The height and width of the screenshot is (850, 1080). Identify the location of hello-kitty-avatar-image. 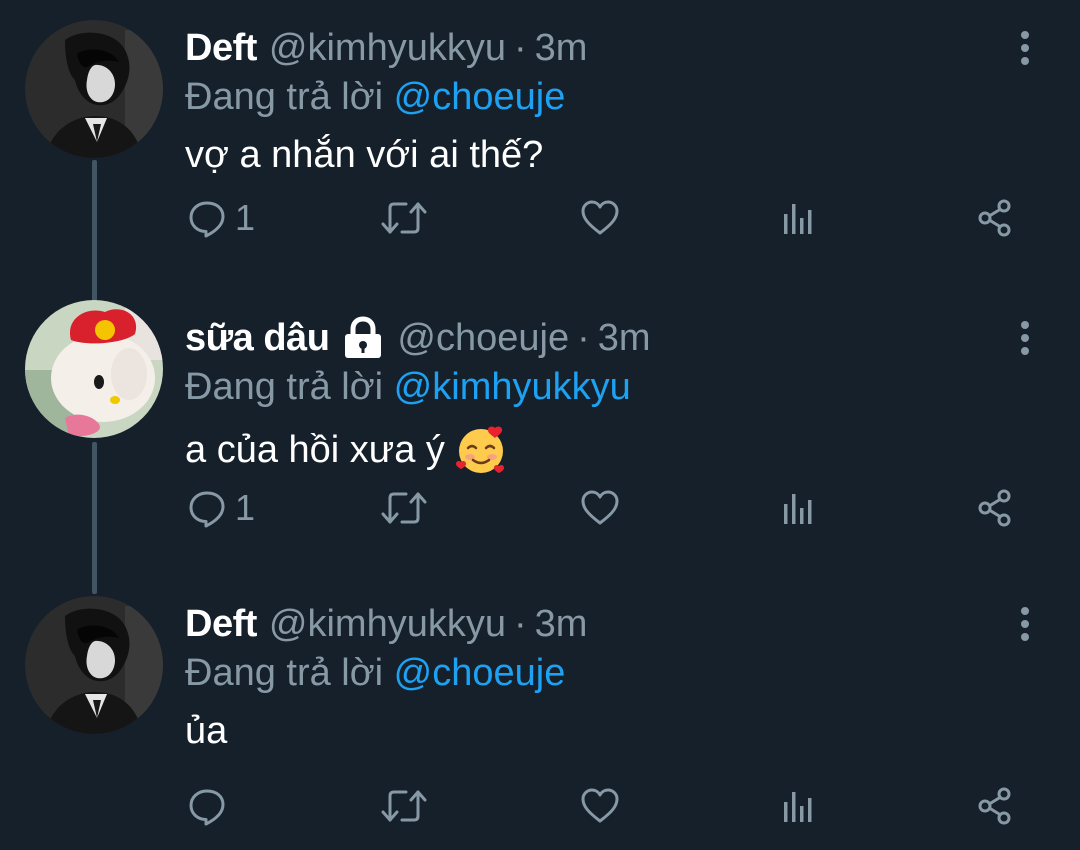
(94, 369).